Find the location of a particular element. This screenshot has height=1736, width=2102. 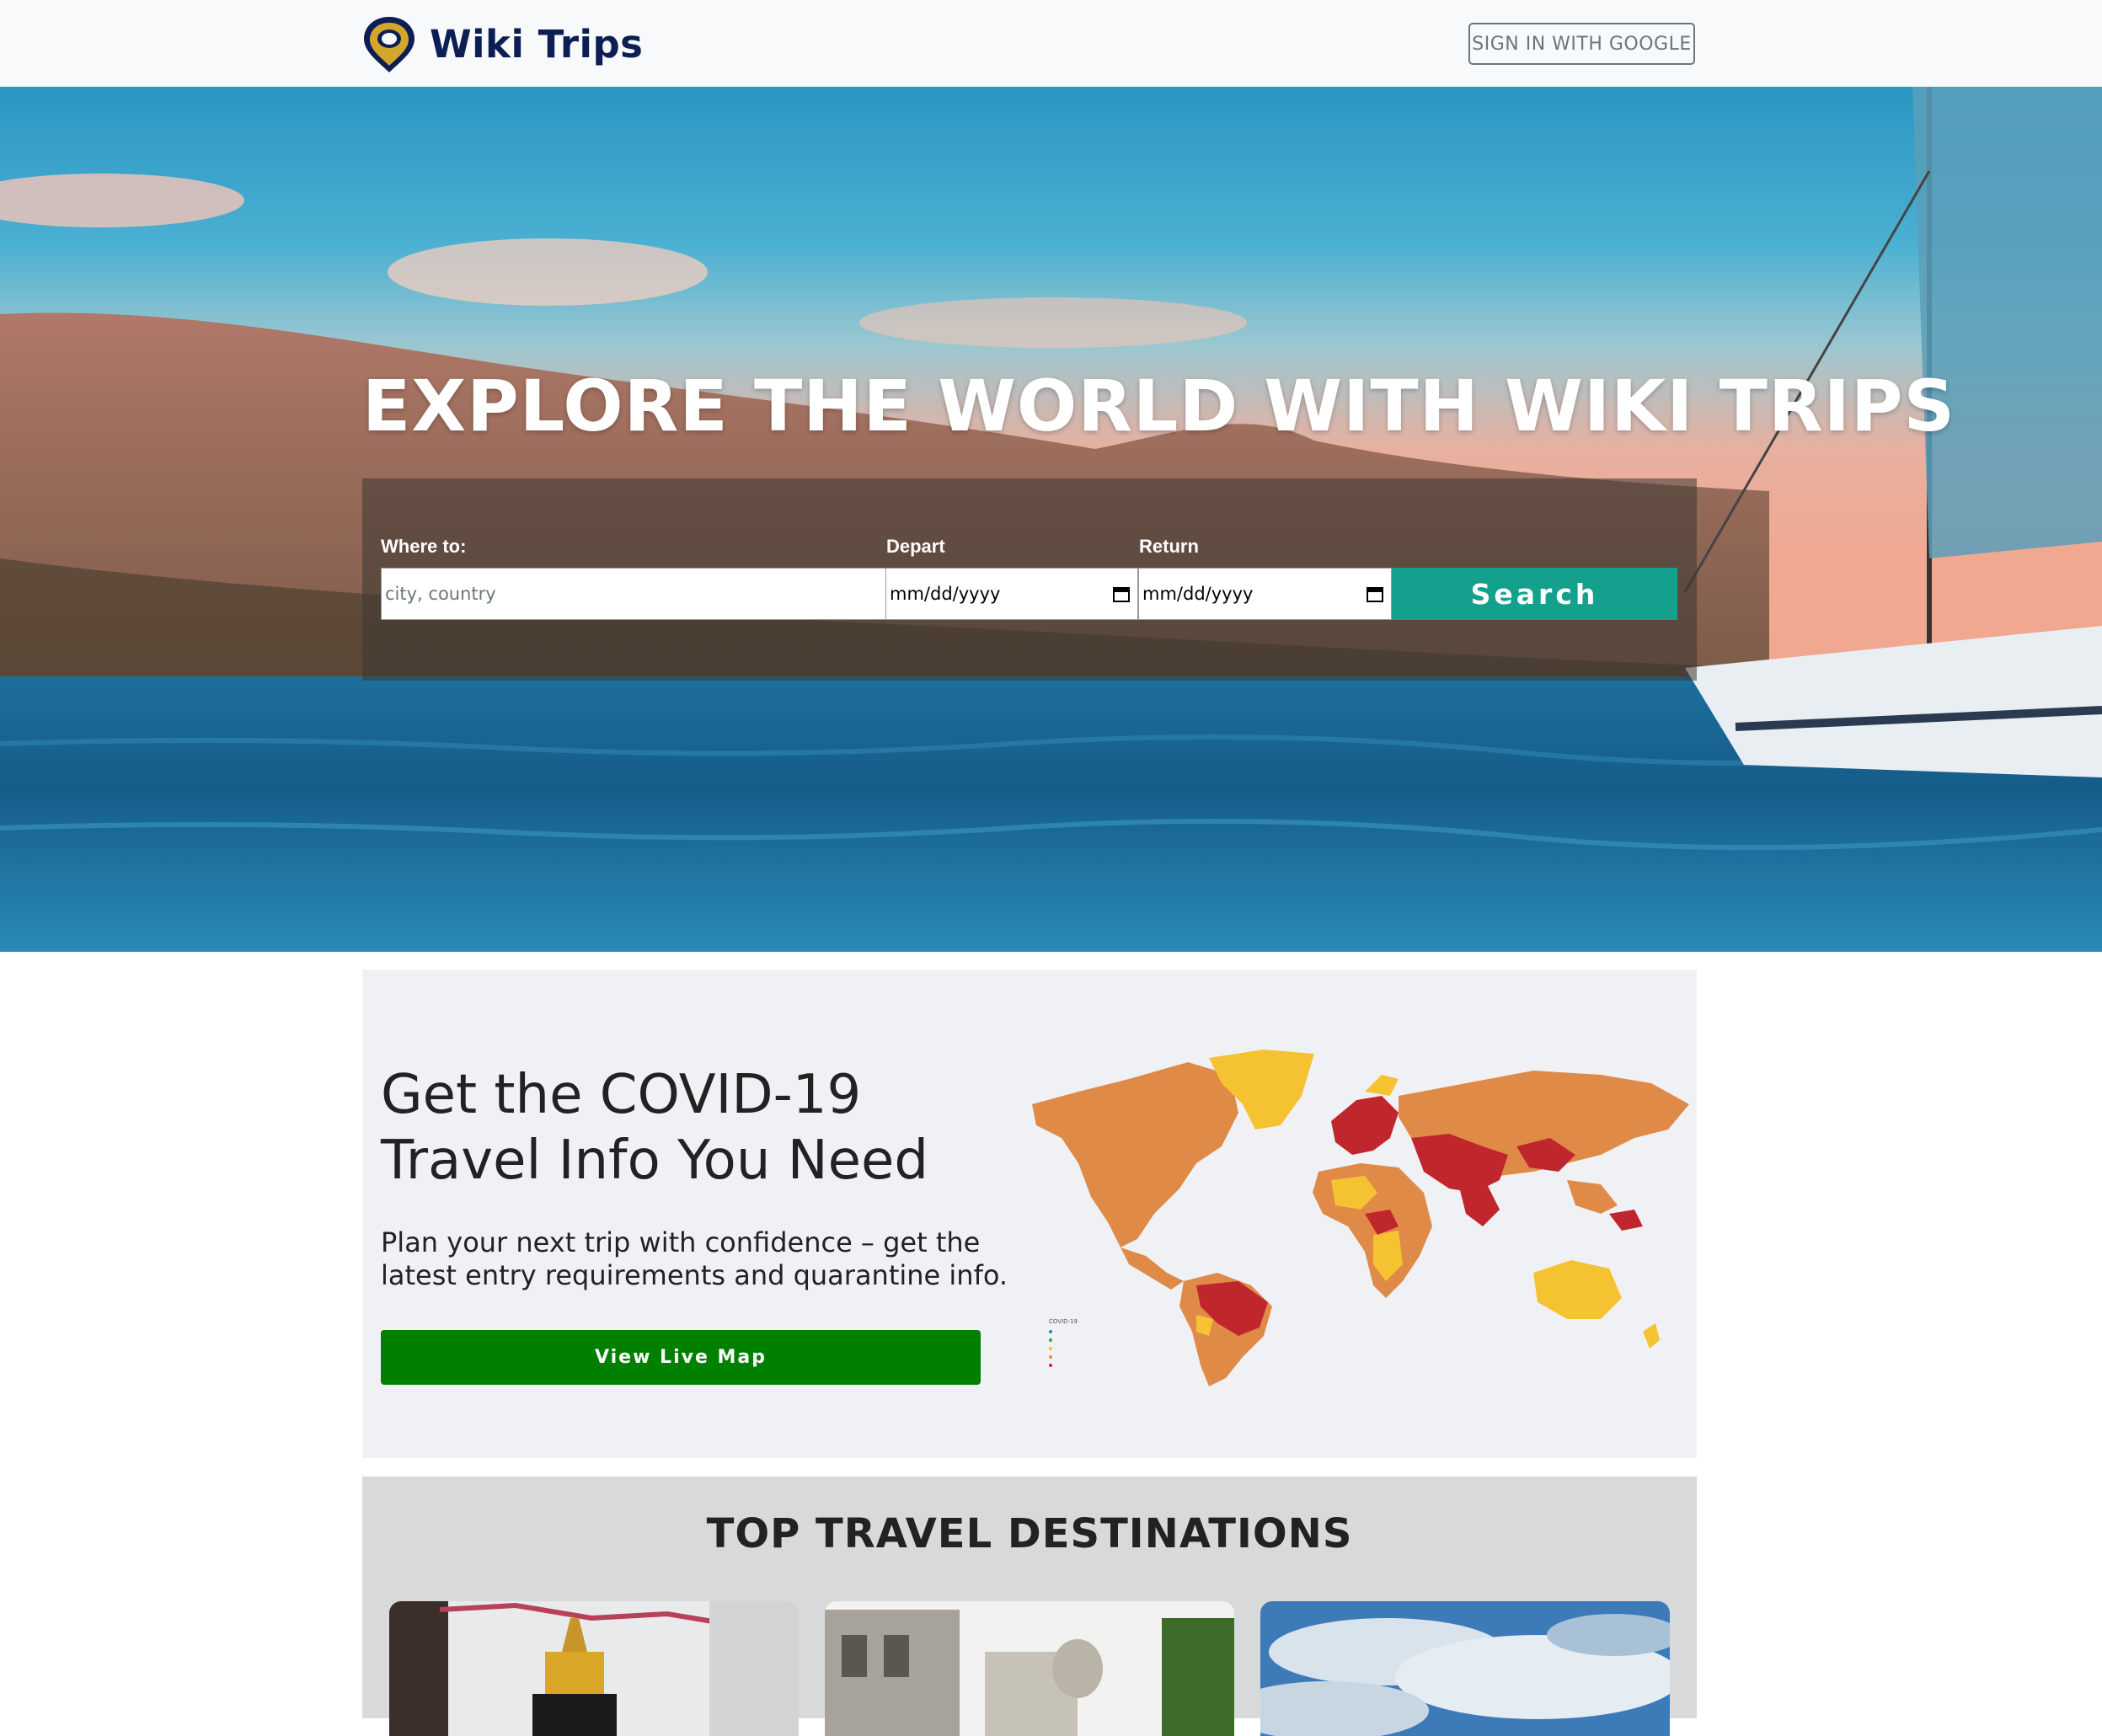

destination-input is located at coordinates (633, 594).